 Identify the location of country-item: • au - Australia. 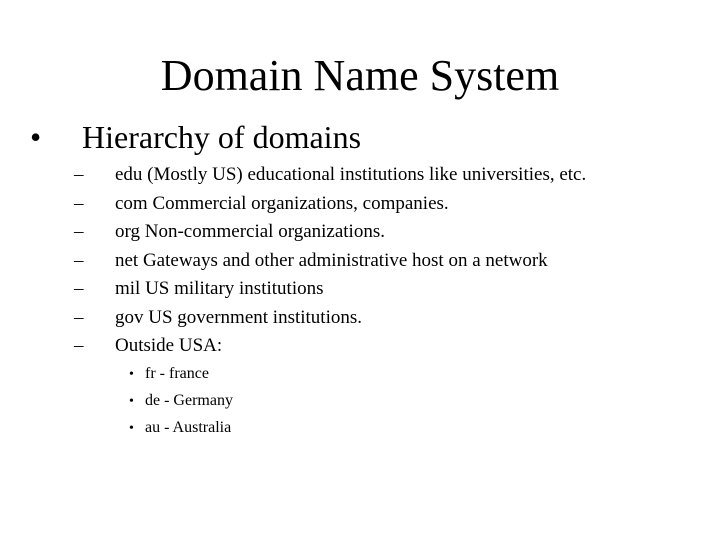
(181, 428).